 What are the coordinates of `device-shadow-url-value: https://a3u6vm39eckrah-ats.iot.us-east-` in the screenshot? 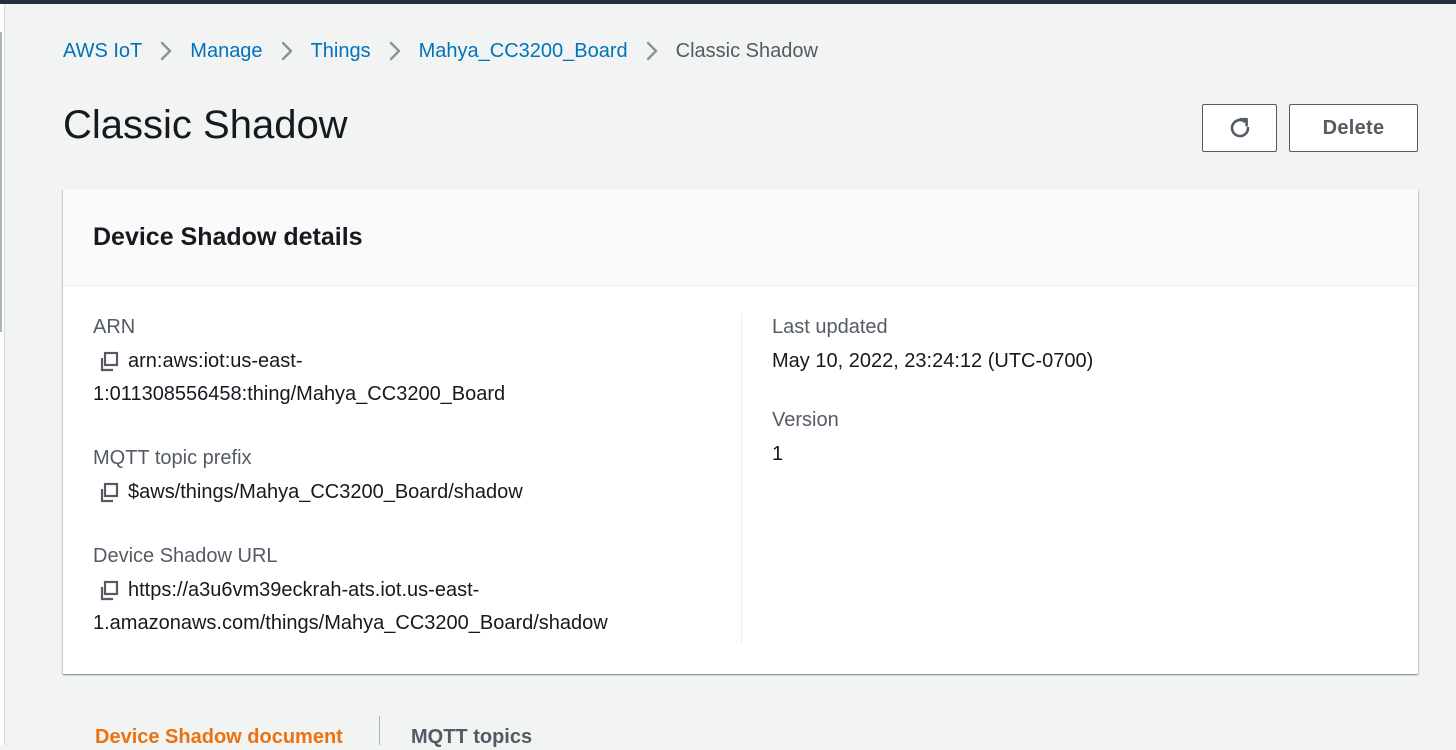 It's located at (413, 590).